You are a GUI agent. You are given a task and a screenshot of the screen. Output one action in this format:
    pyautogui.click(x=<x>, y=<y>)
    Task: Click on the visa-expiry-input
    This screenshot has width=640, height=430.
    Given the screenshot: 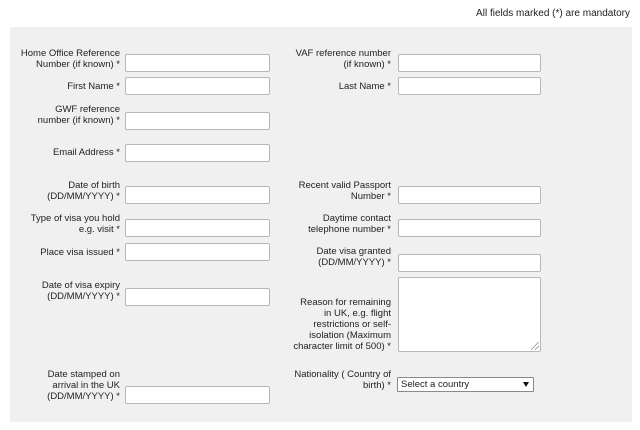 What is the action you would take?
    pyautogui.click(x=197, y=297)
    